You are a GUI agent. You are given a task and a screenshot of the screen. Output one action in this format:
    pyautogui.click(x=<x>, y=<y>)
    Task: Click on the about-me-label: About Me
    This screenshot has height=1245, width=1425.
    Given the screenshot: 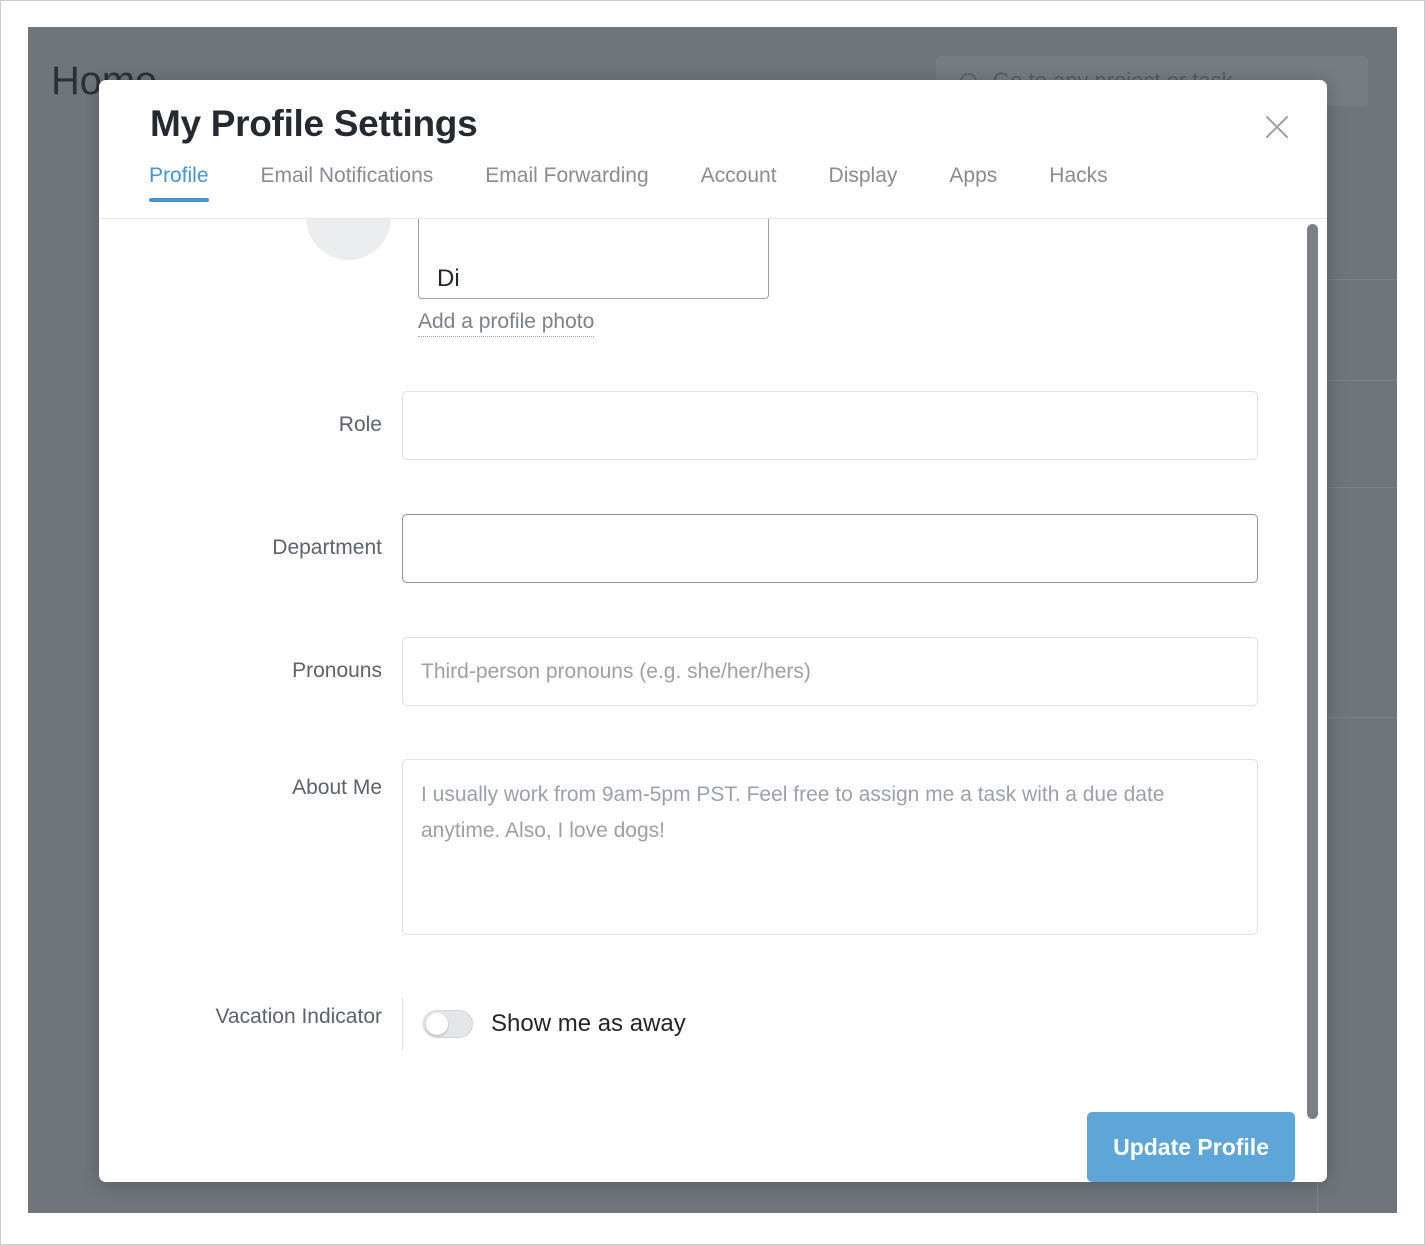 What is the action you would take?
    pyautogui.click(x=337, y=787)
    